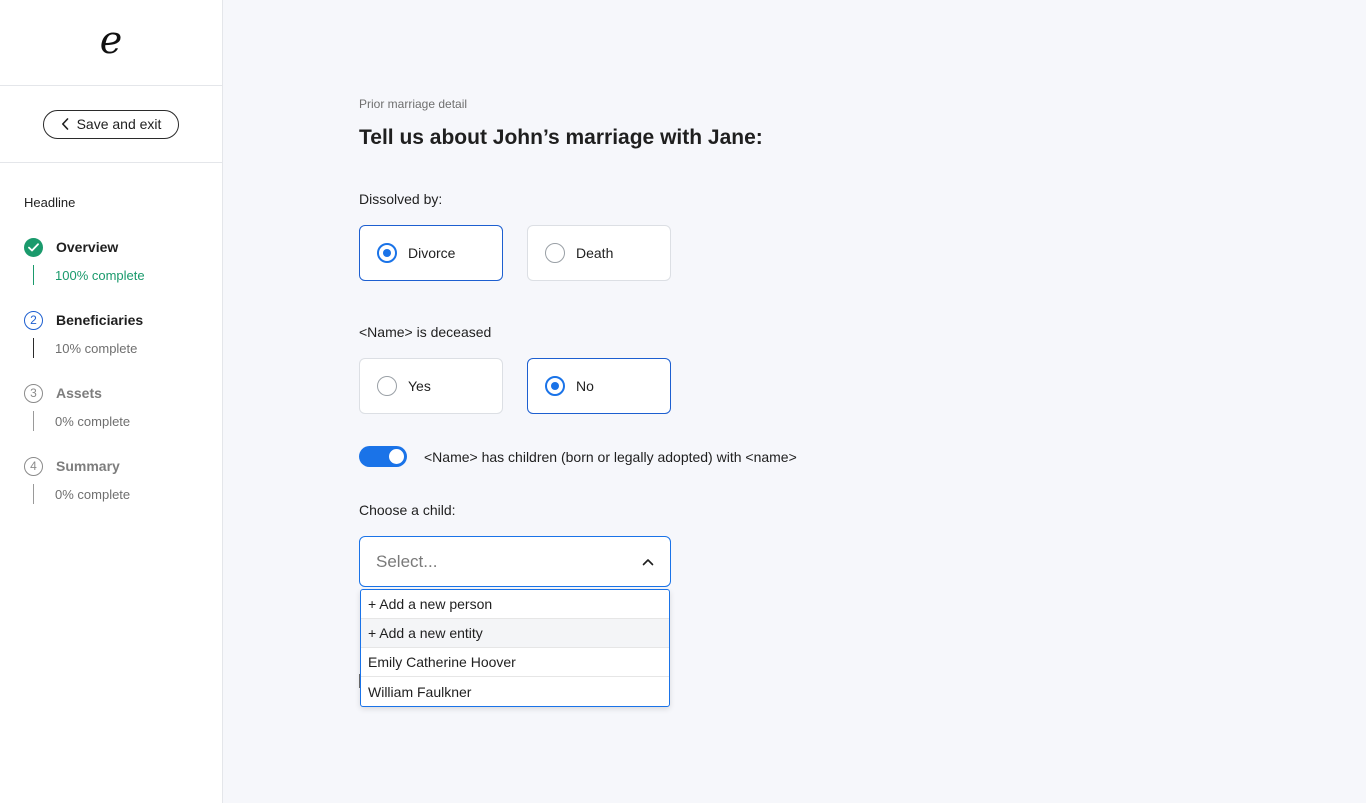 The width and height of the screenshot is (1366, 803). What do you see at coordinates (585, 386) in the screenshot?
I see `option-label: No` at bounding box center [585, 386].